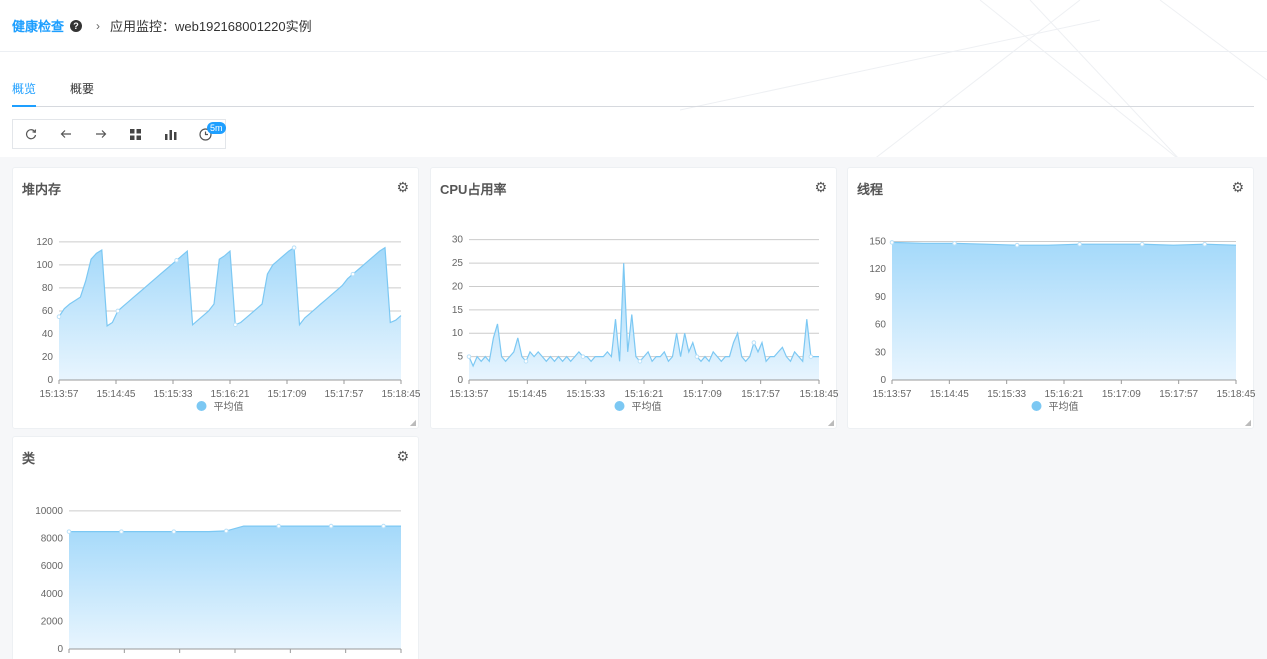 Image resolution: width=1267 pixels, height=659 pixels. Describe the element at coordinates (52, 566) in the screenshot. I see `y-tick-label: 6000` at that location.